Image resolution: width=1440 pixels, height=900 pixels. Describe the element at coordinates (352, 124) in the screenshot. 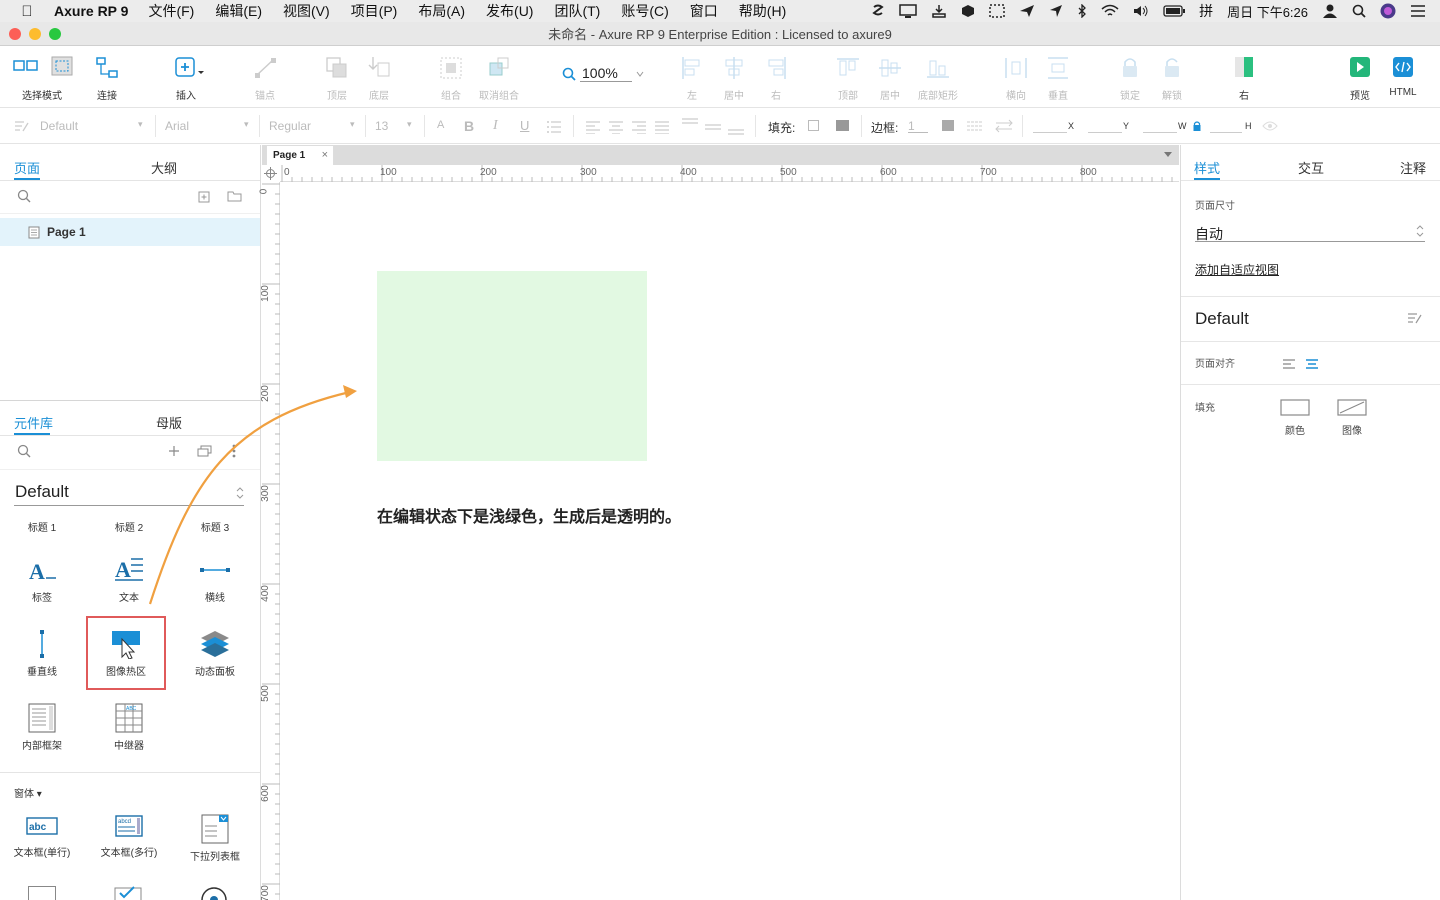

I see `weight-chevron-down-icon: ▾` at that location.